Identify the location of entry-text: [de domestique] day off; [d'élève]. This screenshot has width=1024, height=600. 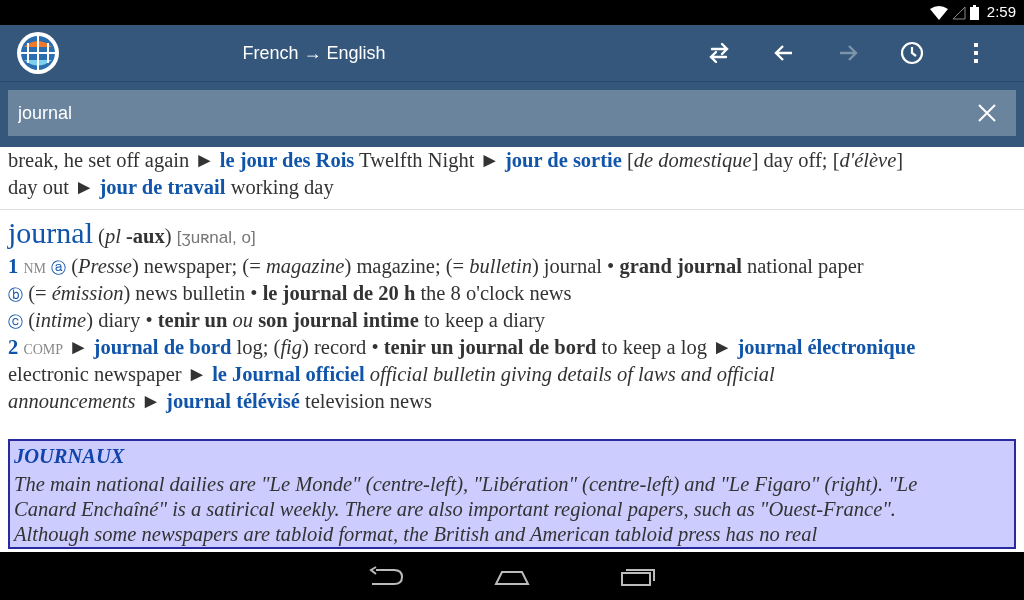
(765, 160).